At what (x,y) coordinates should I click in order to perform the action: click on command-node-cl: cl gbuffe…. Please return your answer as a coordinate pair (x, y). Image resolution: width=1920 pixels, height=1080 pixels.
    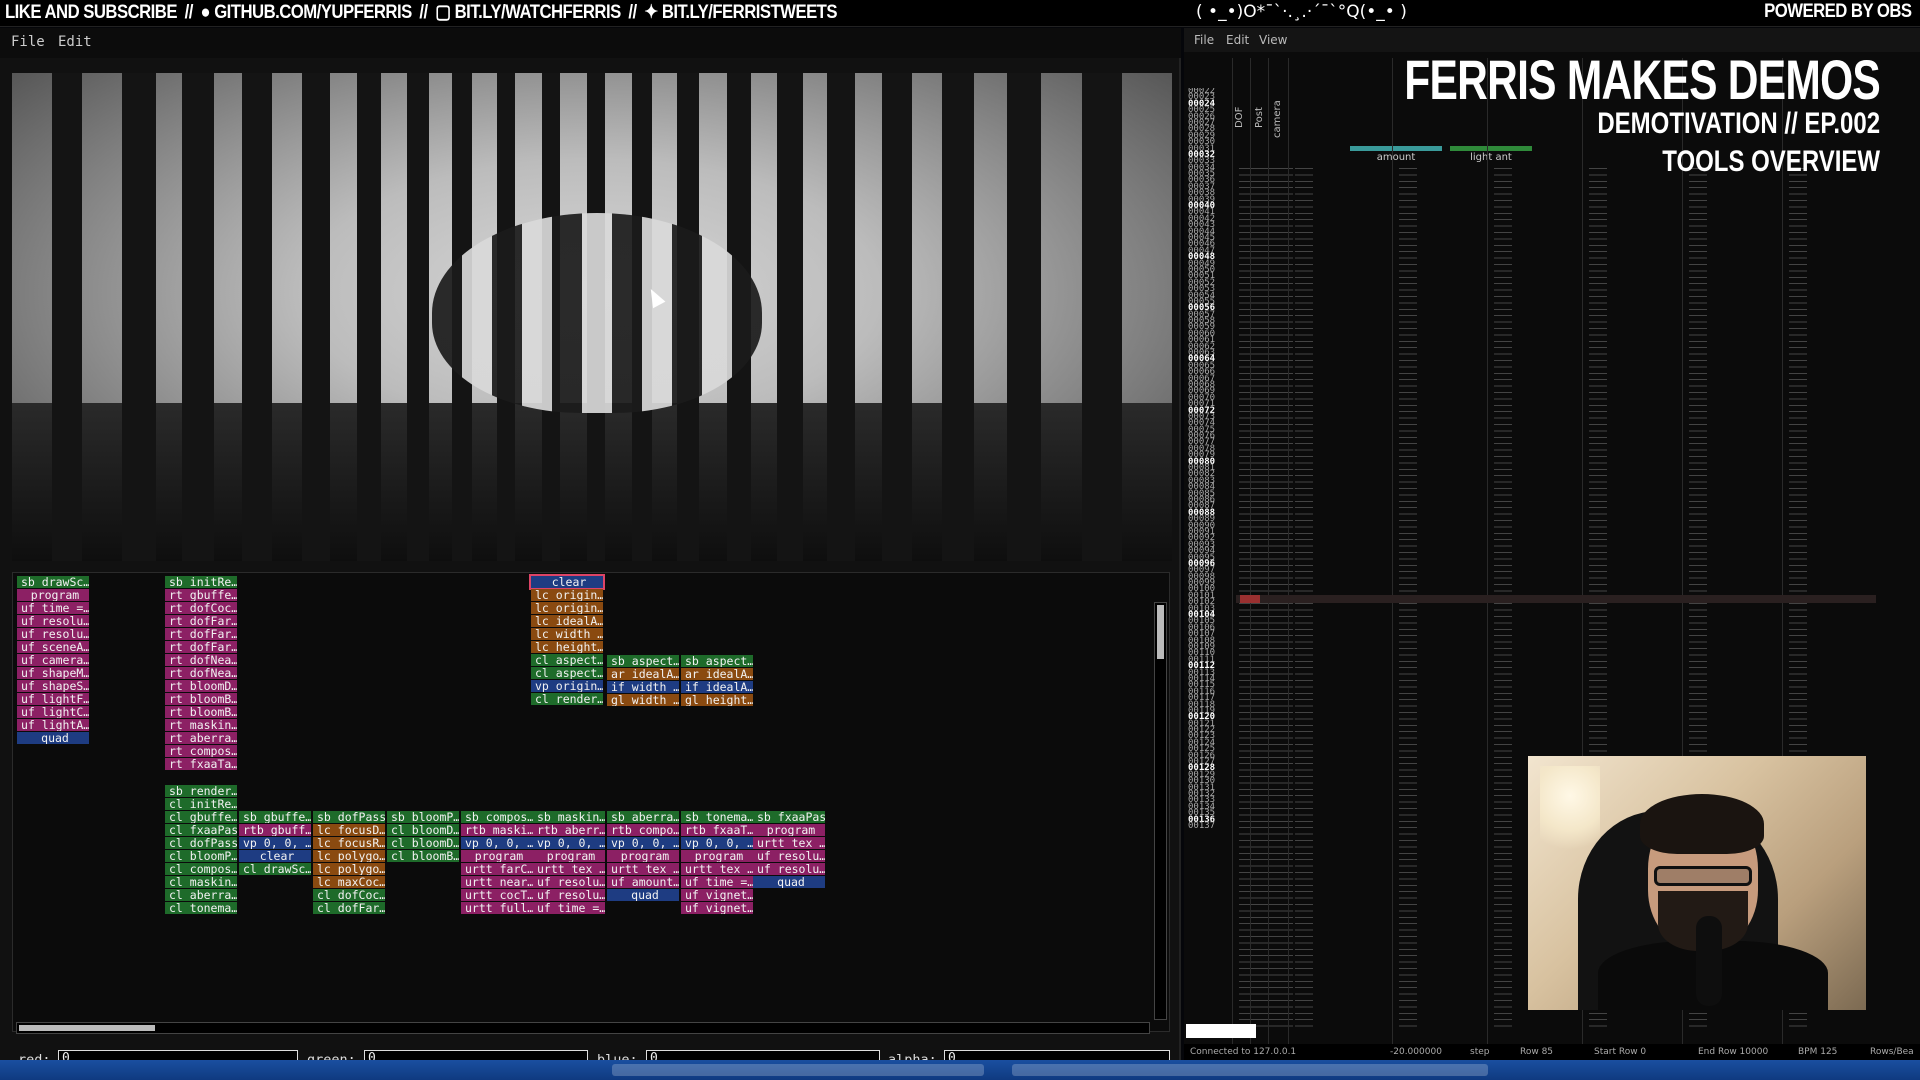
    Looking at the image, I should click on (201, 817).